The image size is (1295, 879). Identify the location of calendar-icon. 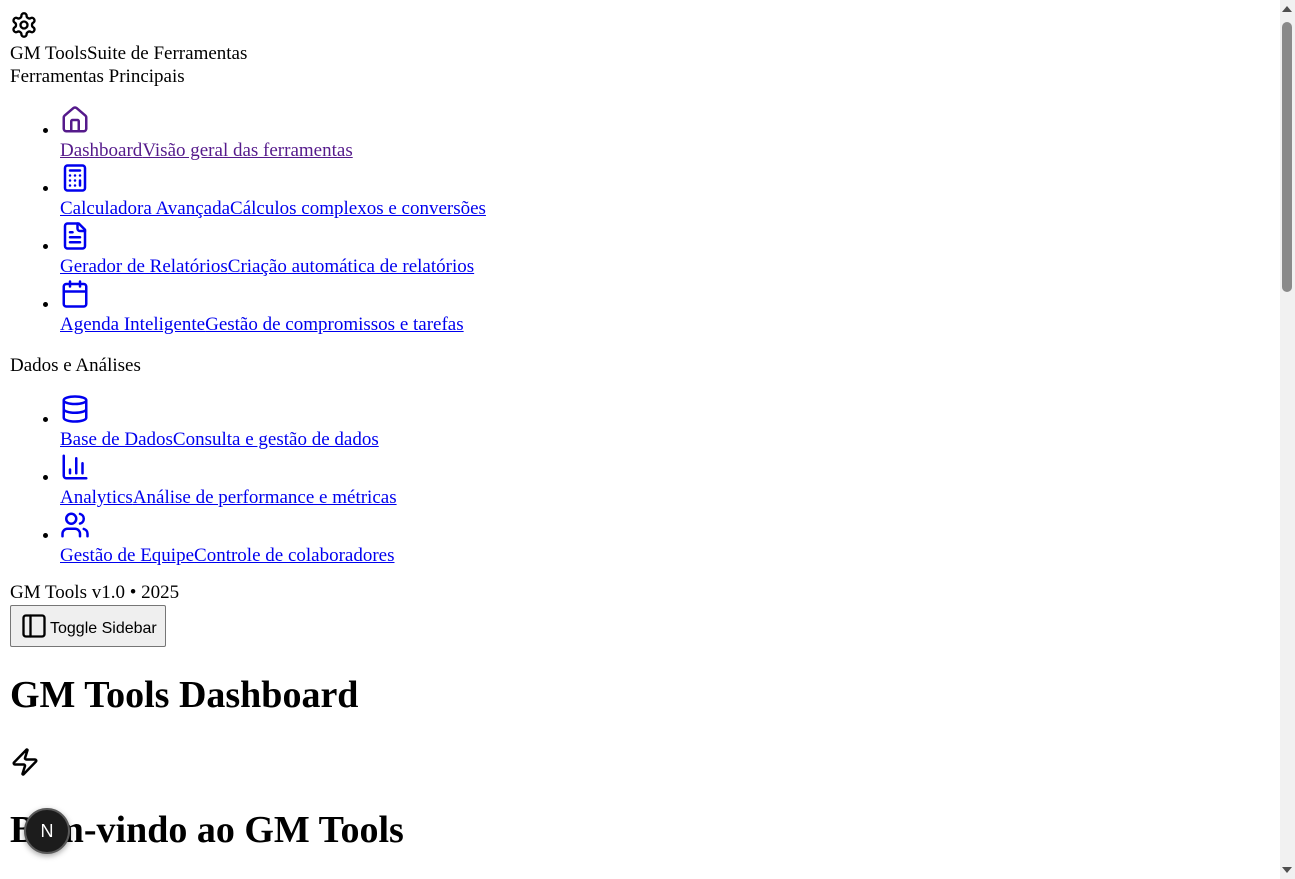
(665, 295).